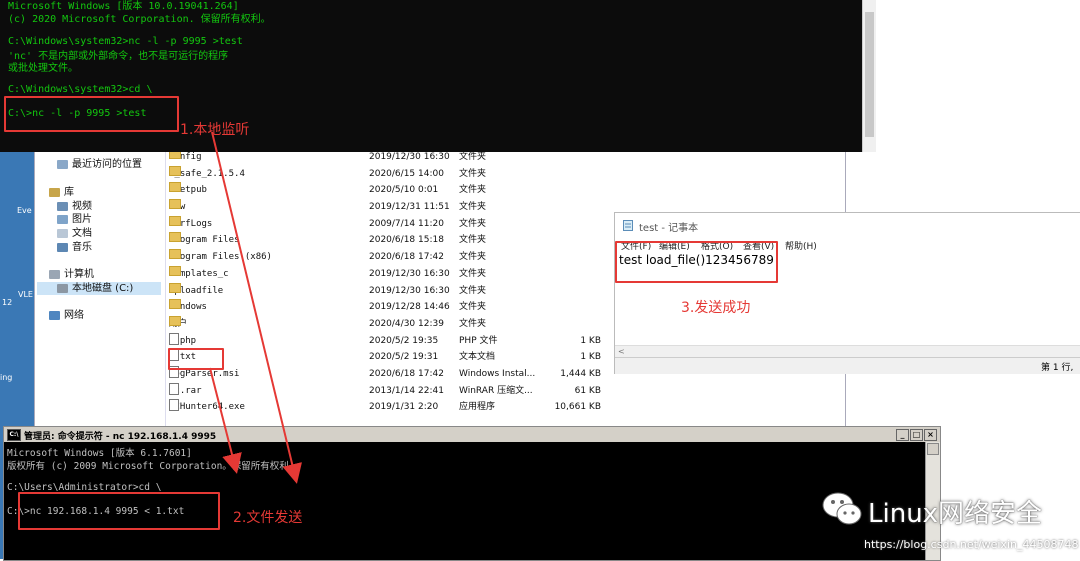 The image size is (1080, 561). Describe the element at coordinates (215, 130) in the screenshot. I see `step1-label: 1.本地监听` at that location.